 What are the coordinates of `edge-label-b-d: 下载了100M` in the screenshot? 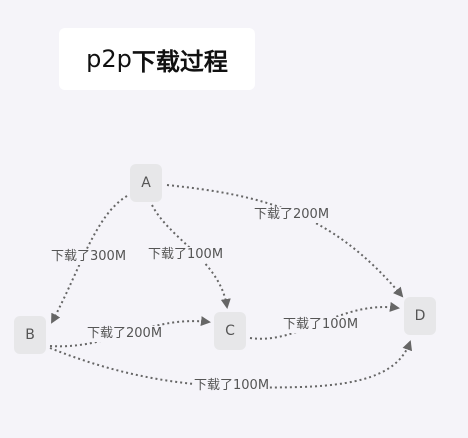 It's located at (232, 386).